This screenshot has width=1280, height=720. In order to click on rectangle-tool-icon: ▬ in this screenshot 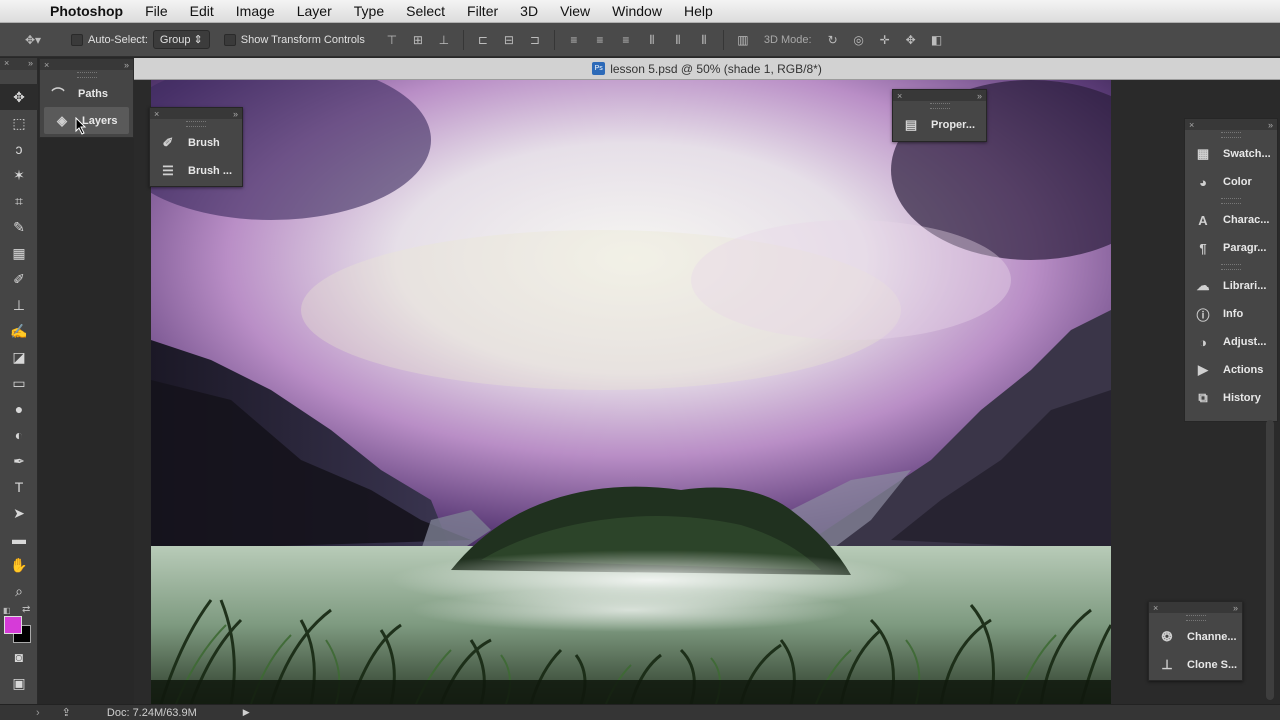, I will do `click(19, 539)`.